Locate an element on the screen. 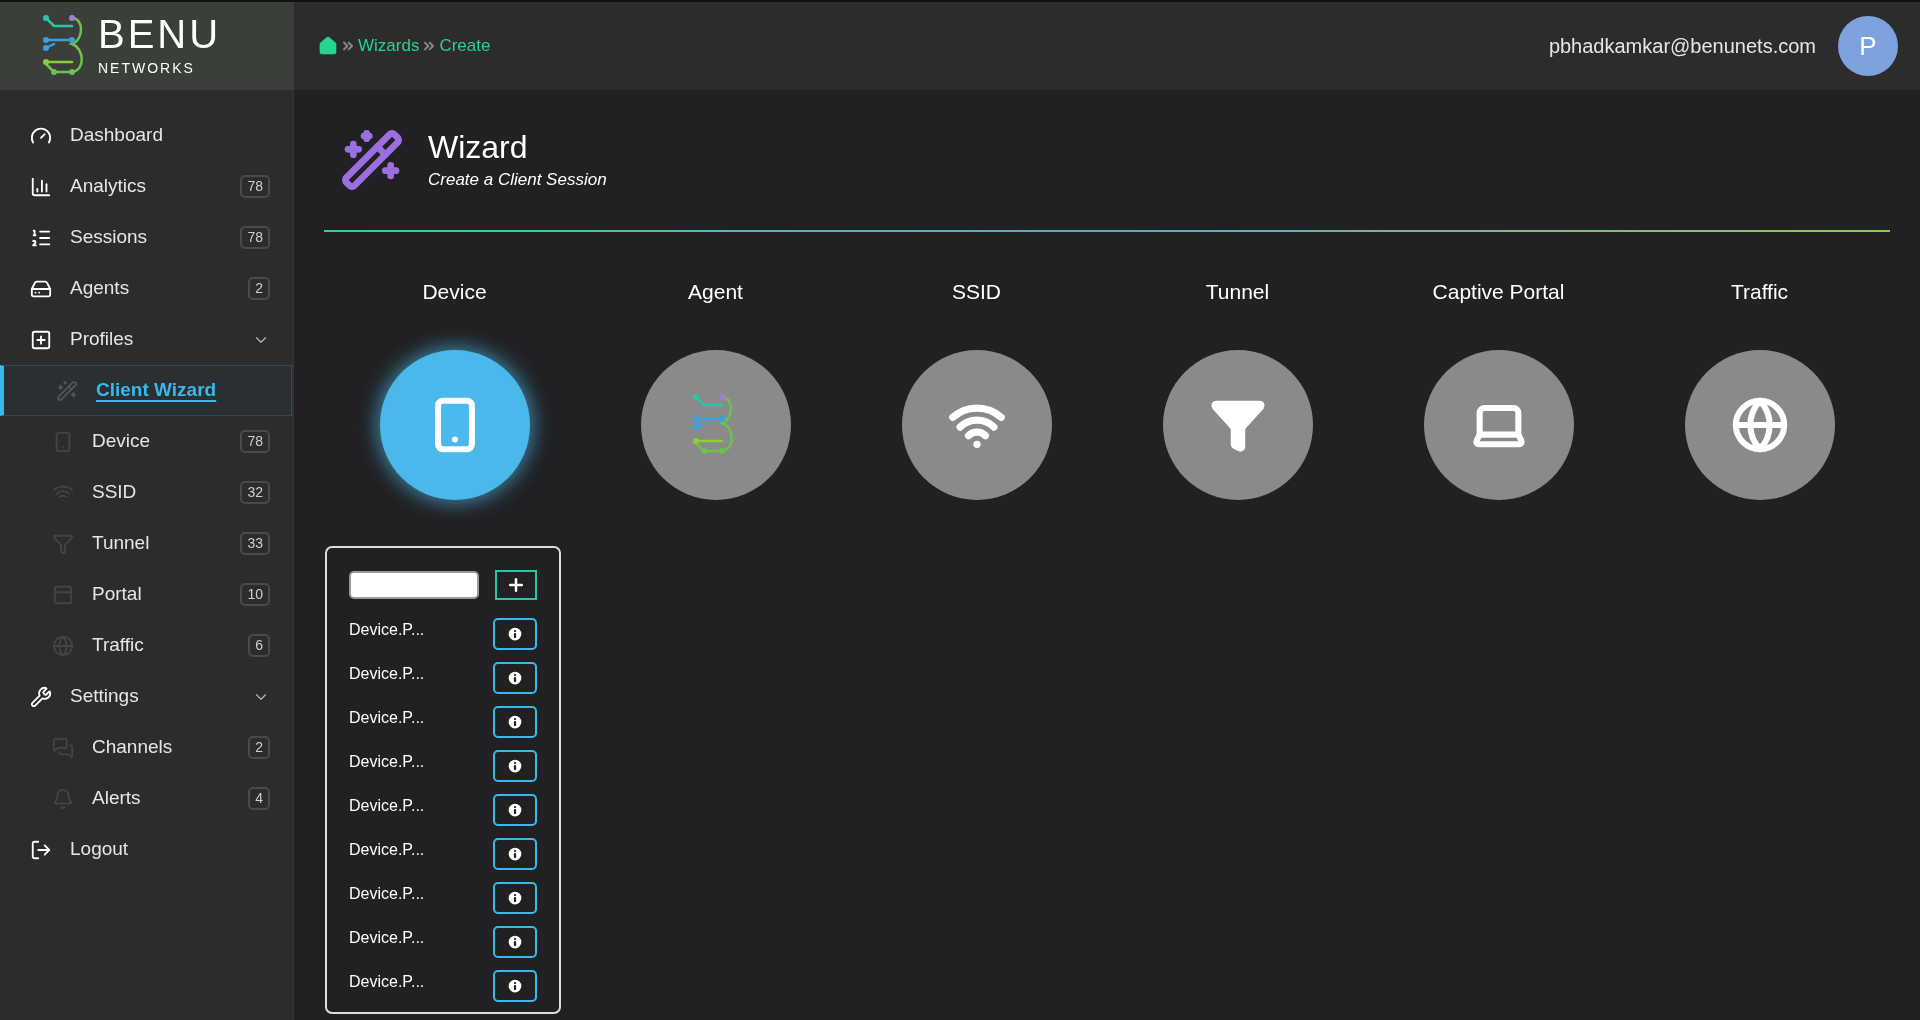 The width and height of the screenshot is (1920, 1020). sidebar-item: Dashboard is located at coordinates (146, 135).